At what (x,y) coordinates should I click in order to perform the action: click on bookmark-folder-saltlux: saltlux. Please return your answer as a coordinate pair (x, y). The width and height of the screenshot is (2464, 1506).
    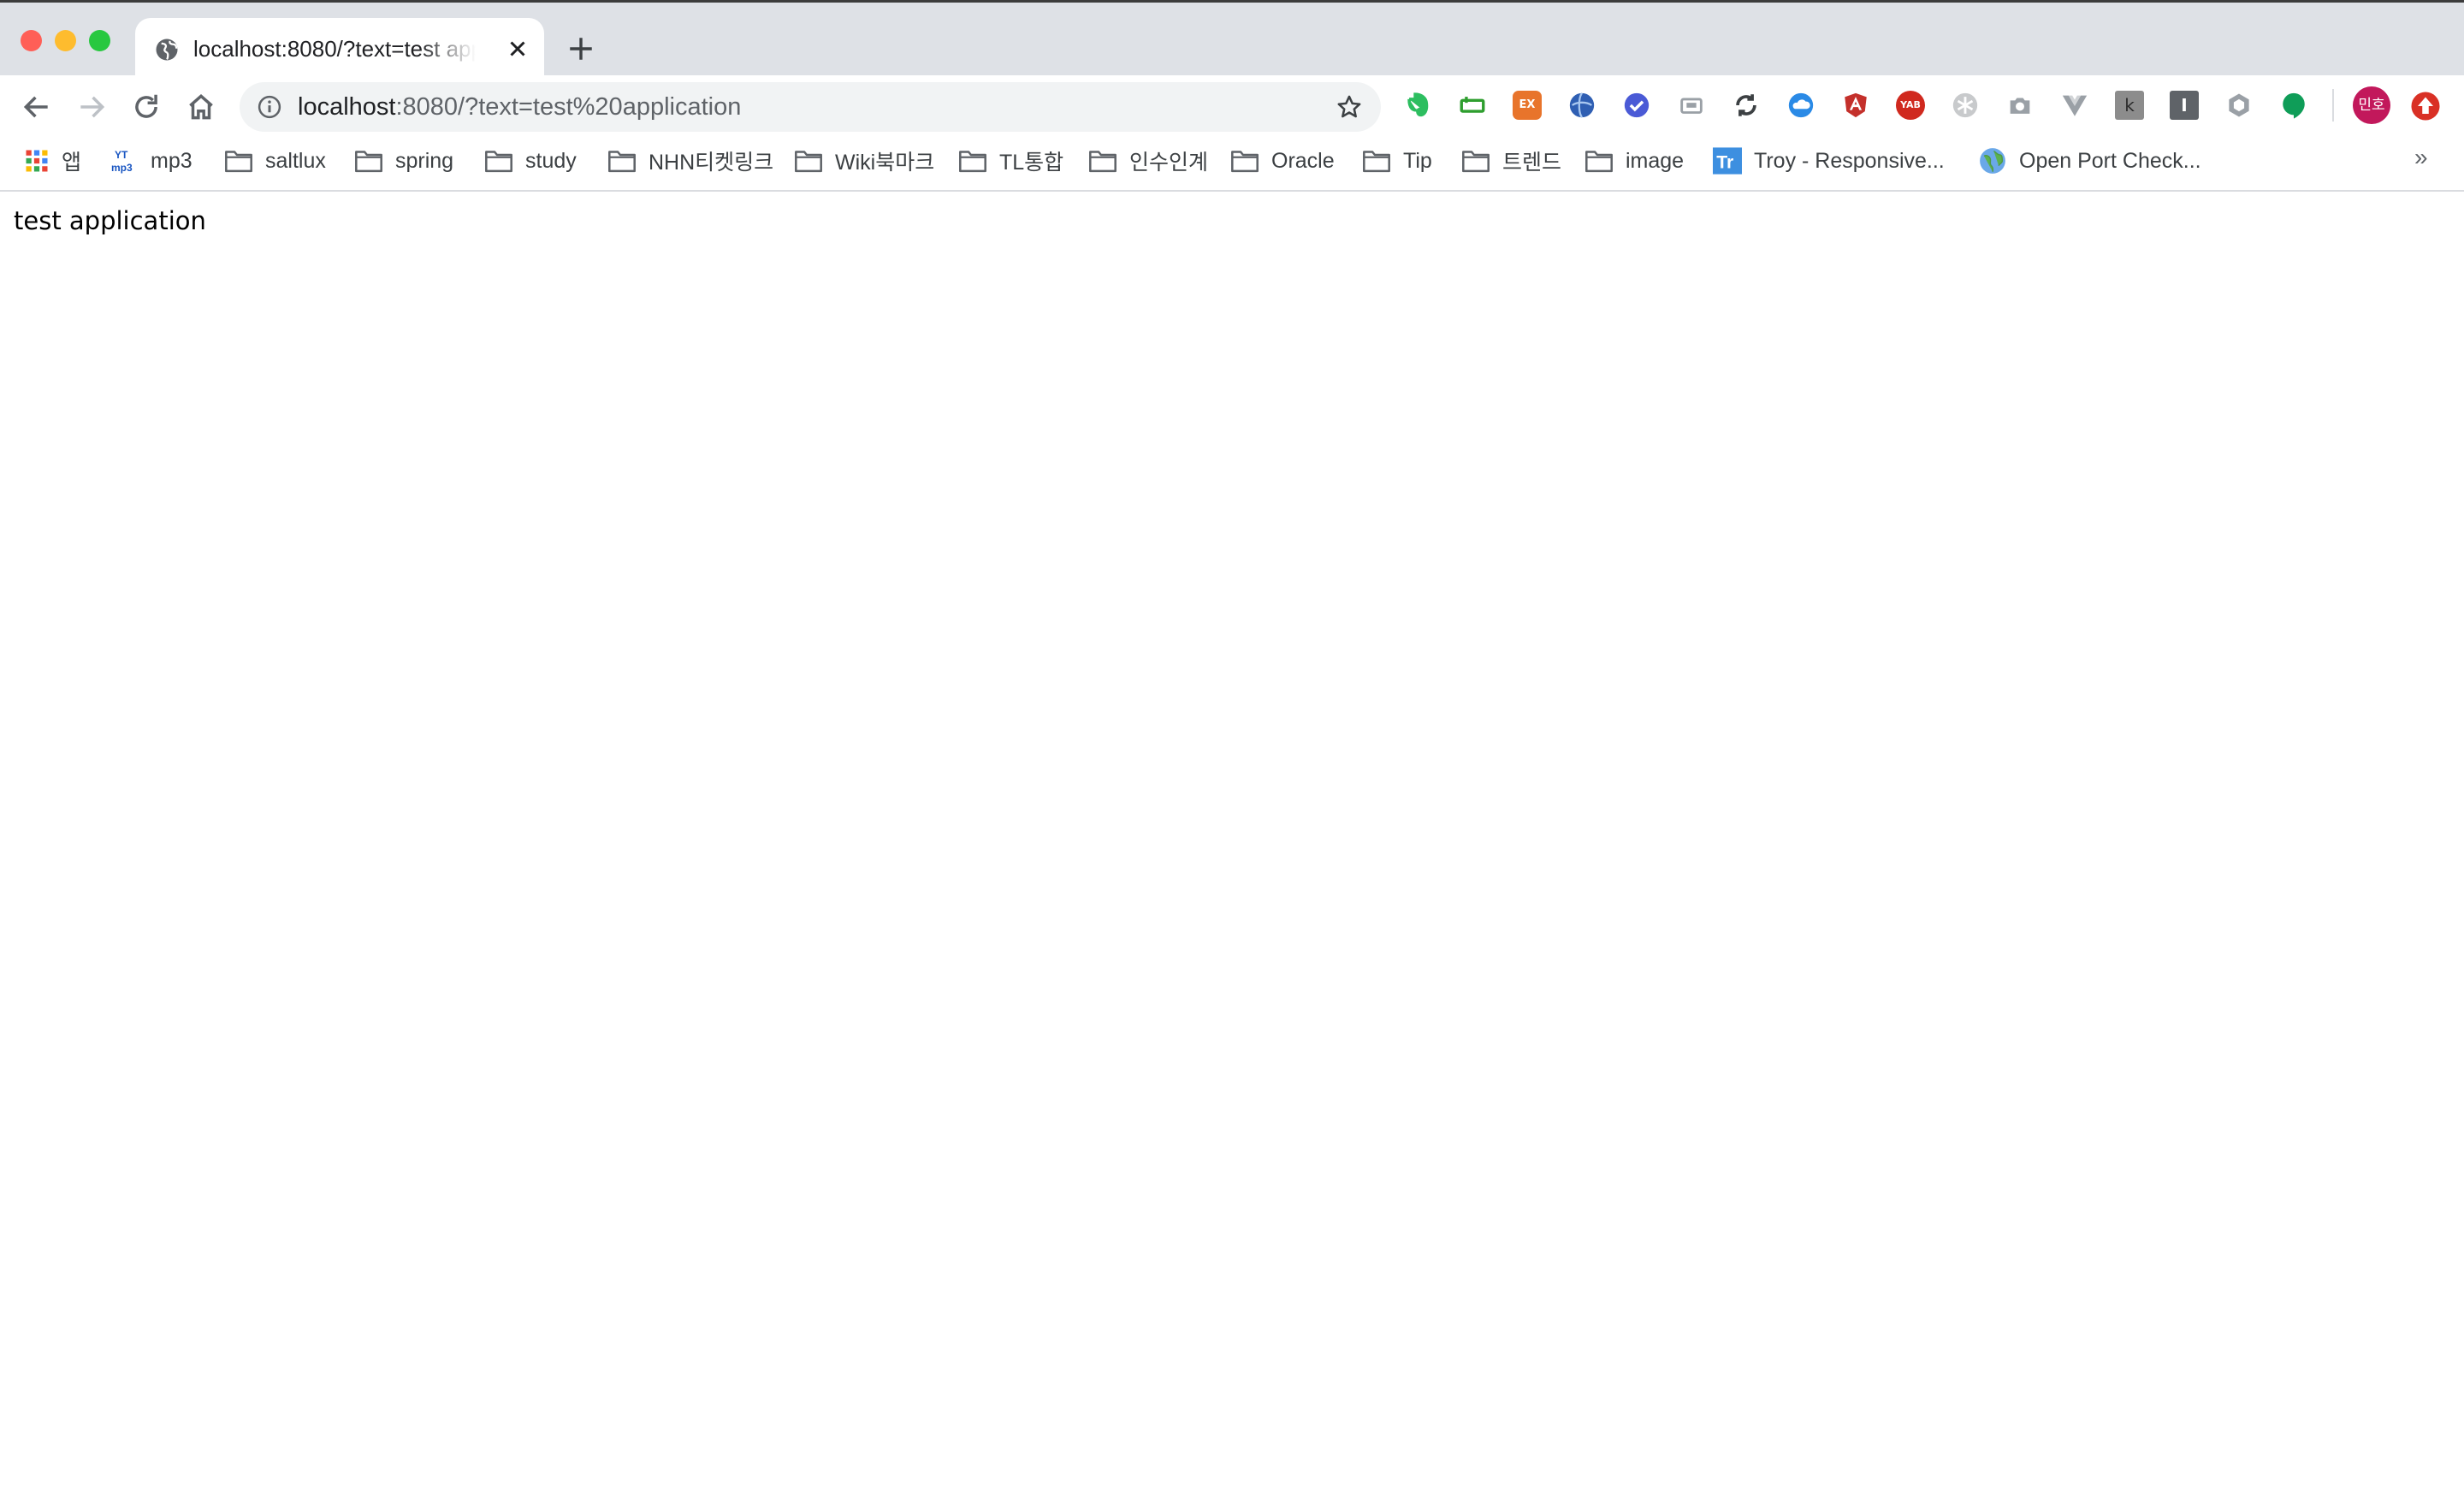
    Looking at the image, I should click on (275, 161).